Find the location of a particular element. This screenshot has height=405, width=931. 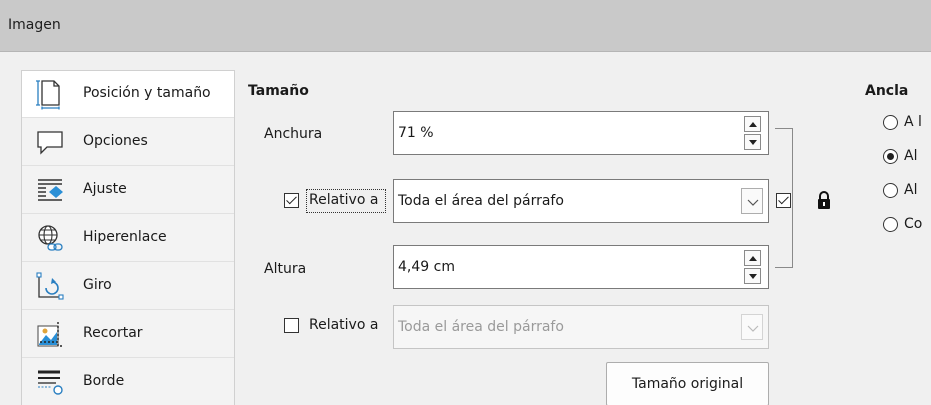

sidebar-item-label: Borde is located at coordinates (104, 381).